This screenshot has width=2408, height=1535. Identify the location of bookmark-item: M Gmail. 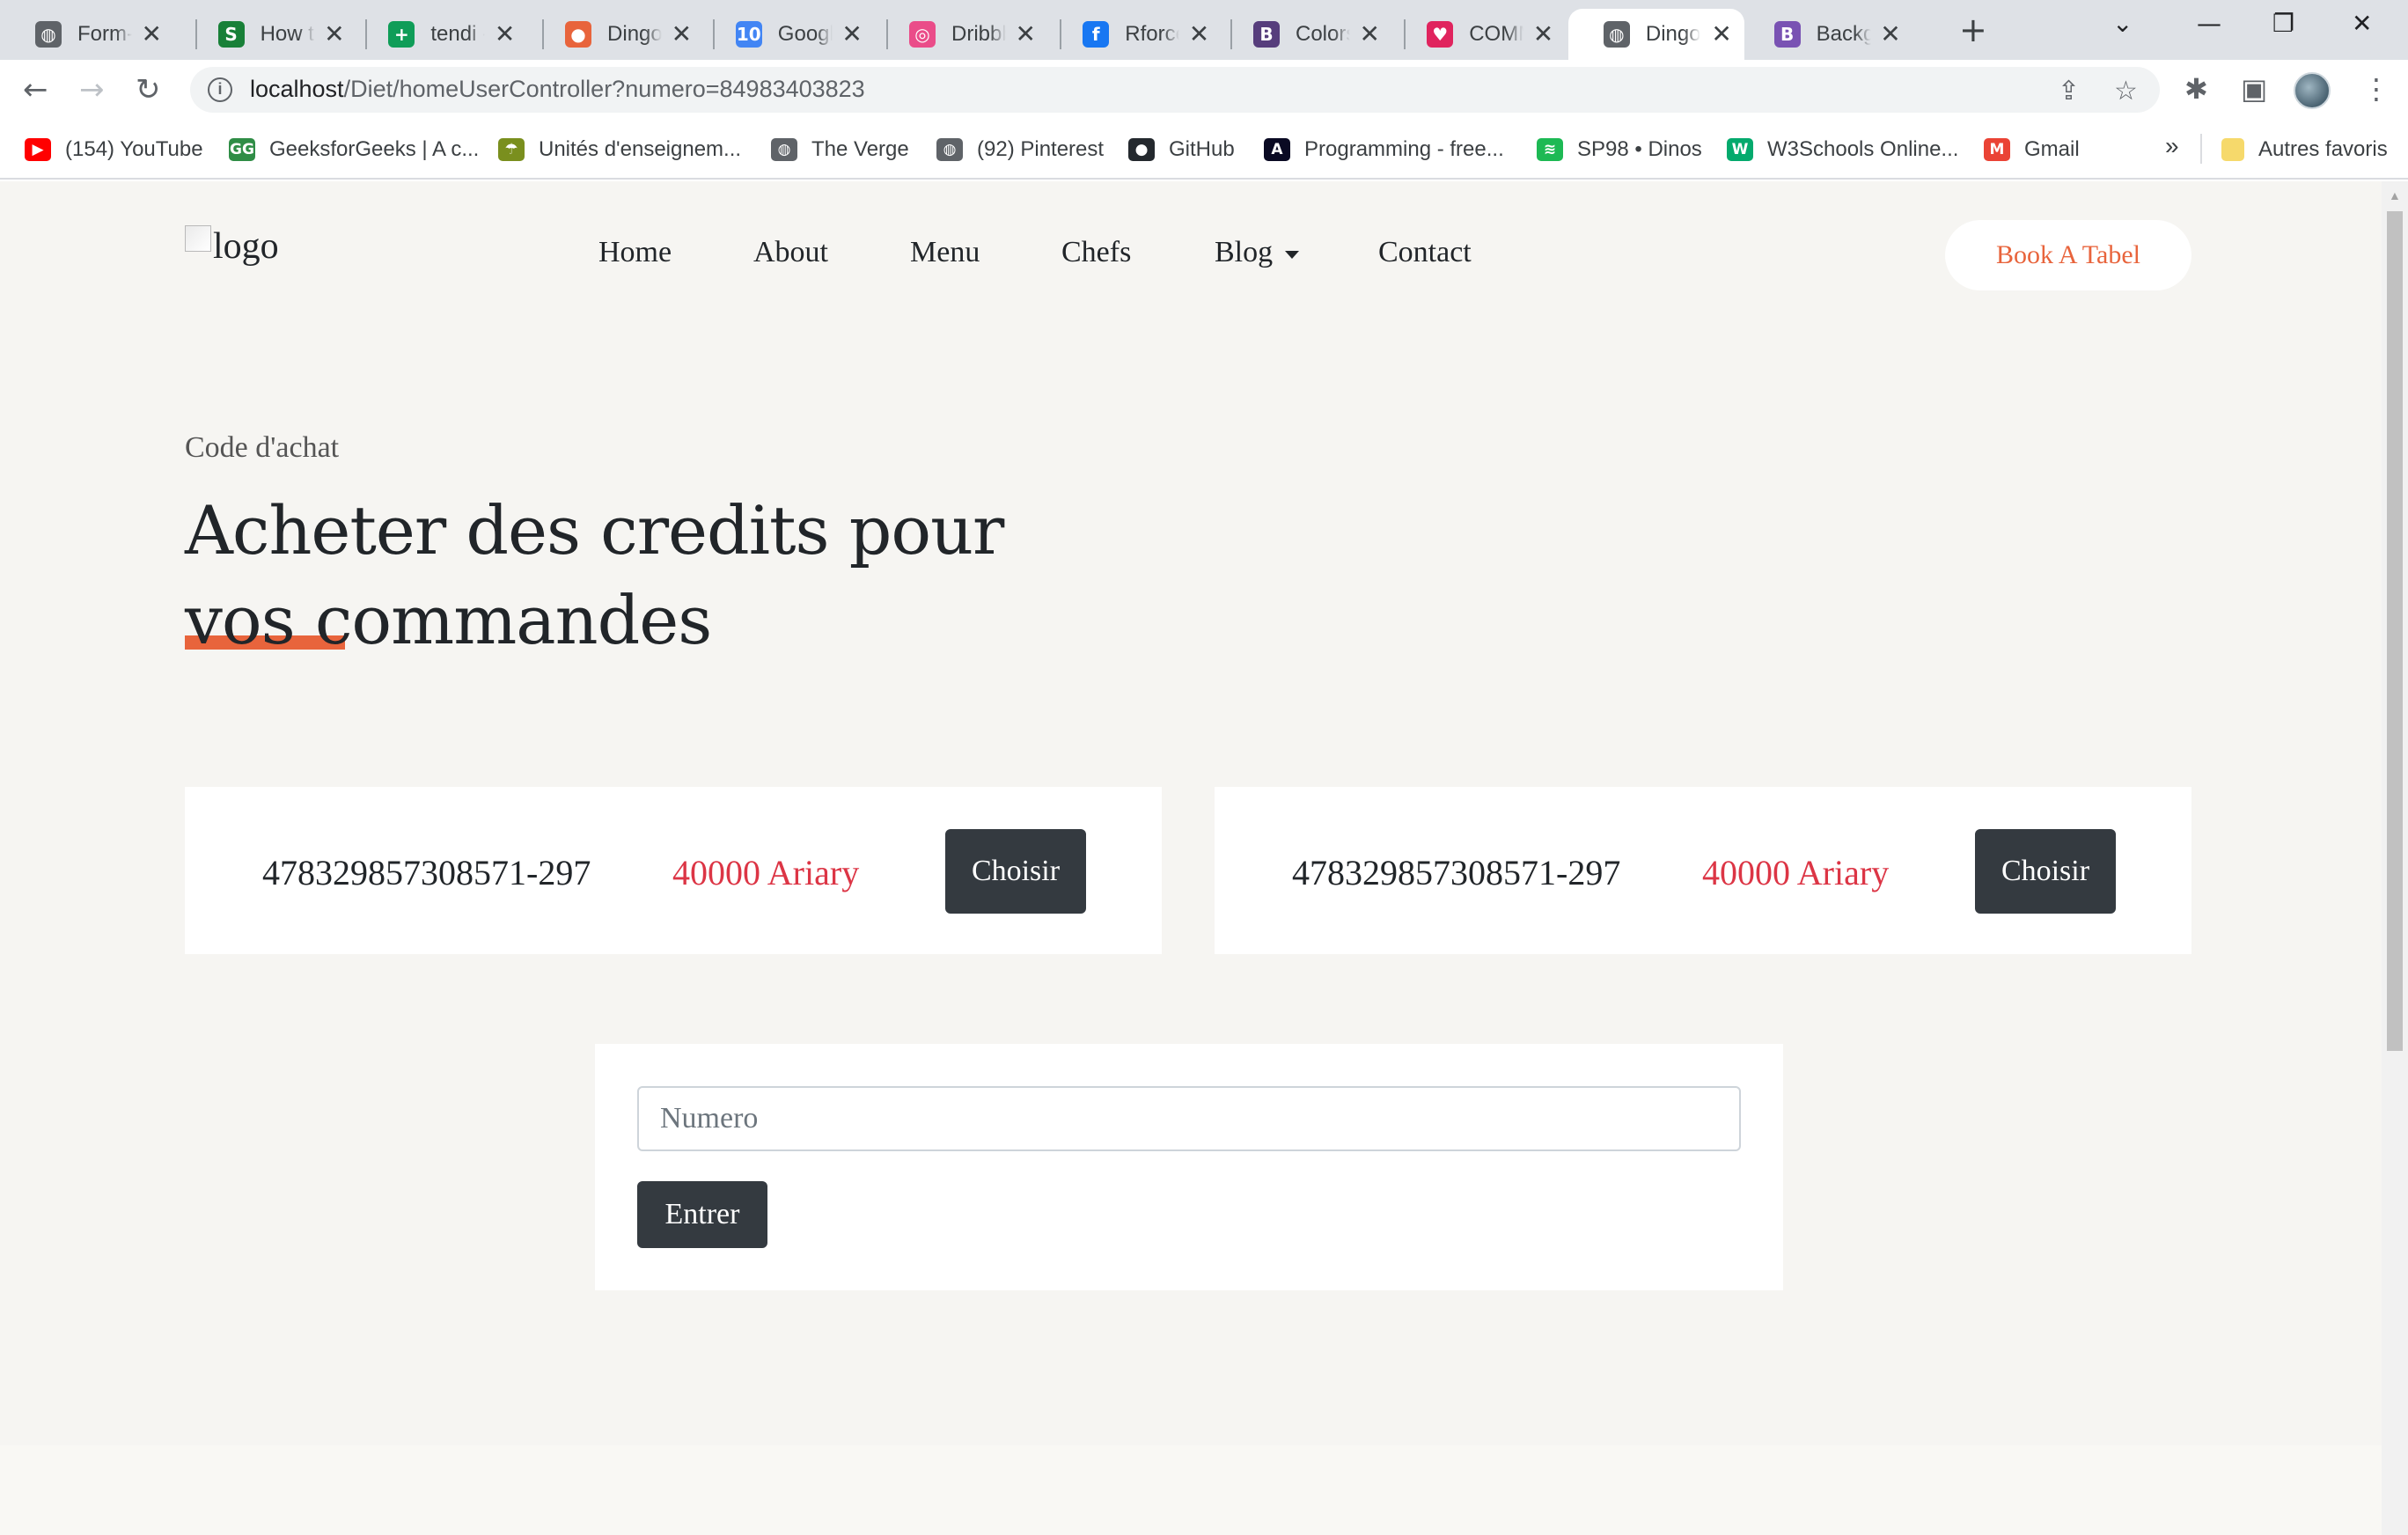
(2032, 149).